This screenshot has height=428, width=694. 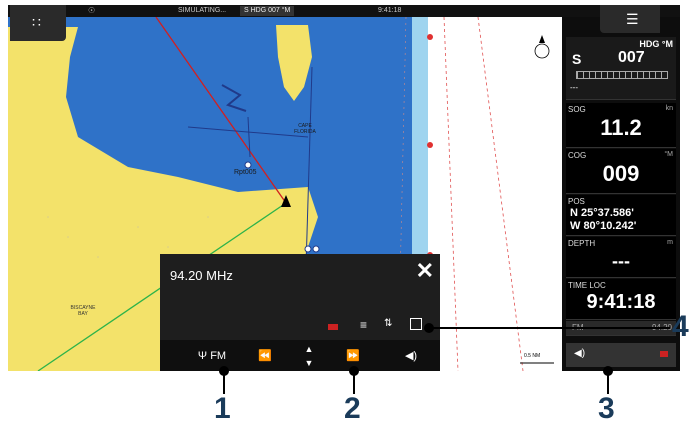 What do you see at coordinates (631, 57) in the screenshot?
I see `heading-value: 007` at bounding box center [631, 57].